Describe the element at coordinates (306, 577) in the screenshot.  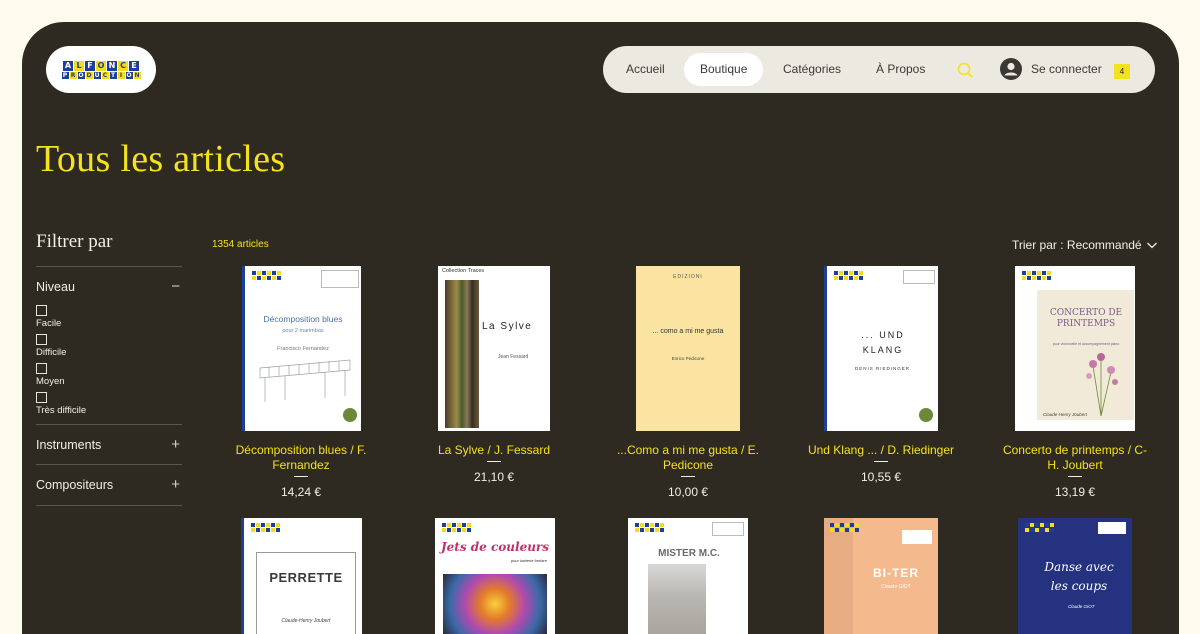
I see `cover-title: PERRETTE` at that location.